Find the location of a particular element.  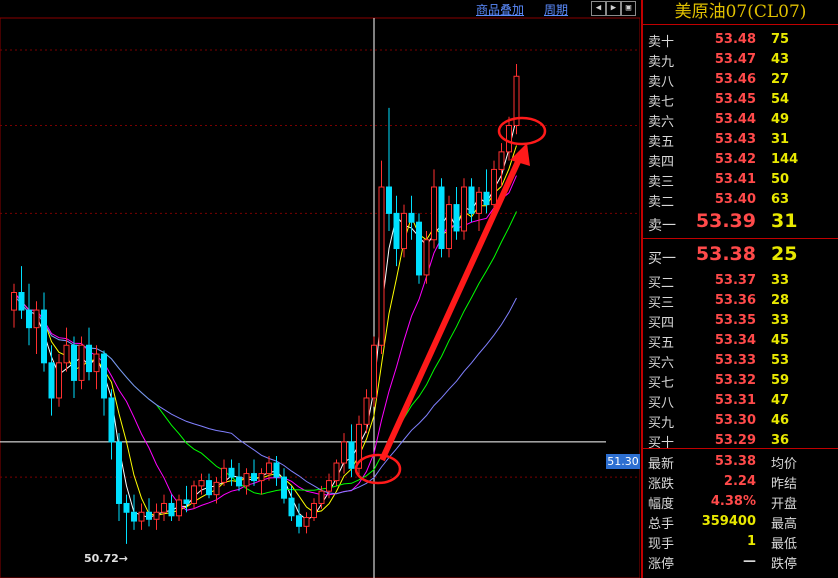

stat-row: 总手 359400 最高 is located at coordinates (740, 522).